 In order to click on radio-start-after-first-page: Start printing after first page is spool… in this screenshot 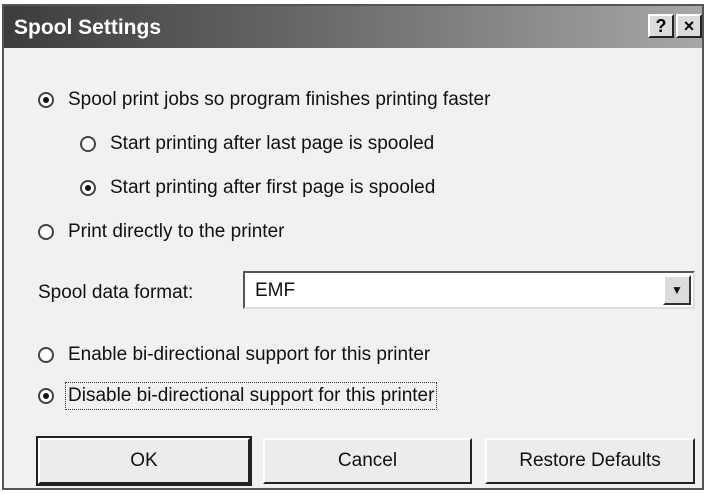, I will do `click(257, 188)`.